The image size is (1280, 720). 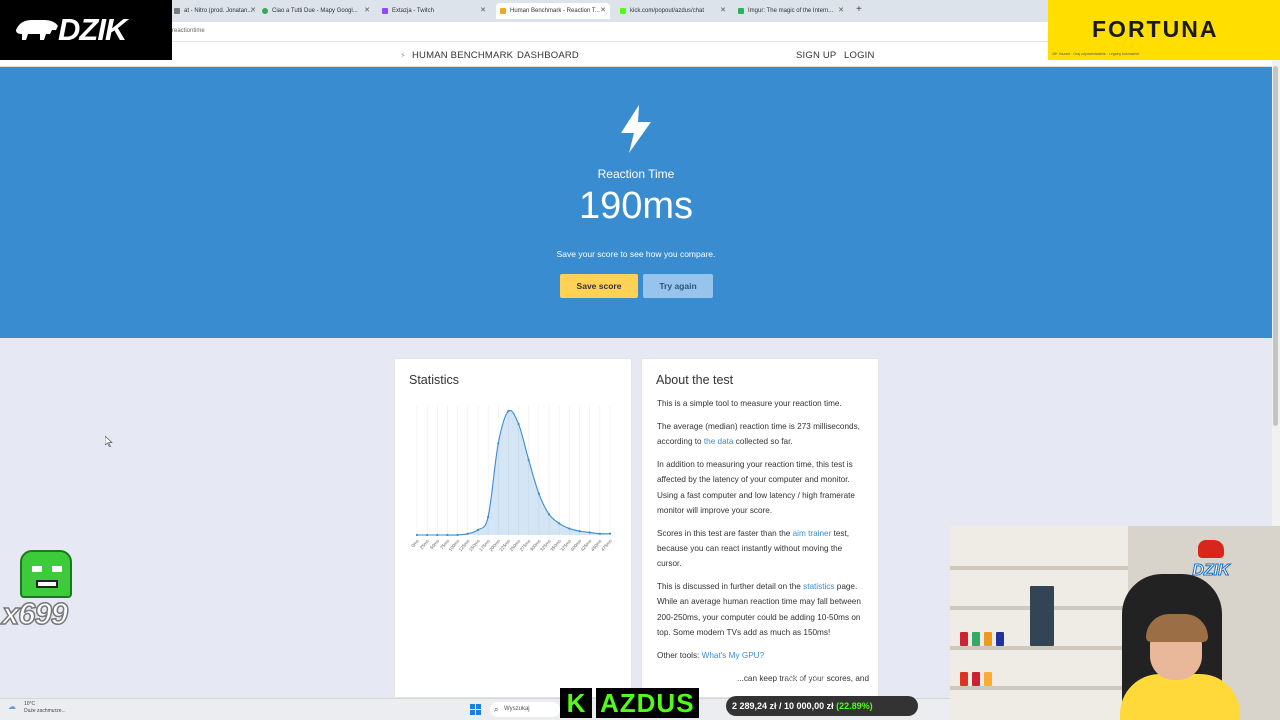 I want to click on reaction-score: 190ms, so click(x=636, y=206).